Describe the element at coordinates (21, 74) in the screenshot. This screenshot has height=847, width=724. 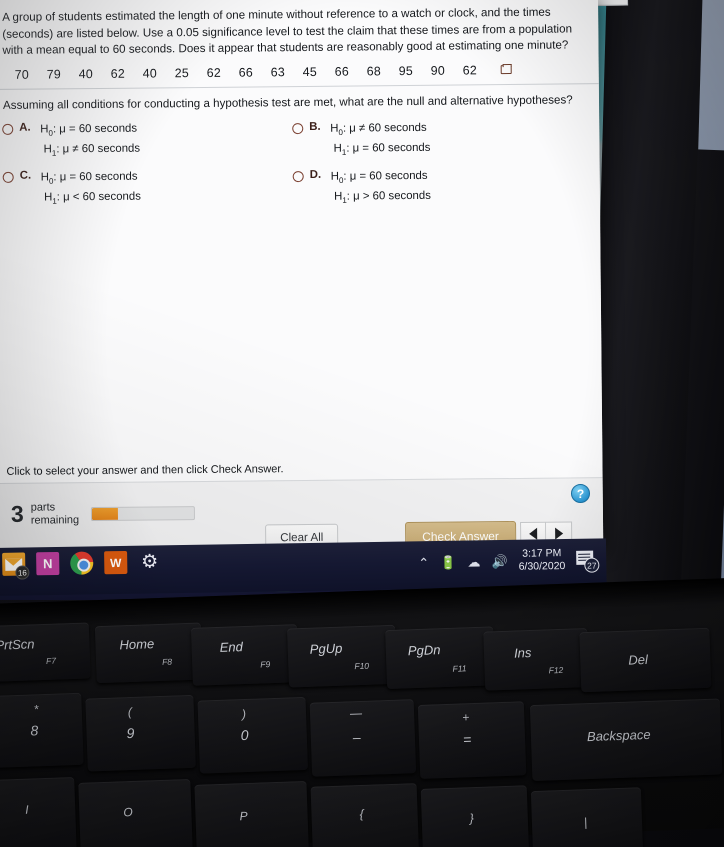
I see `data-value: 70` at that location.